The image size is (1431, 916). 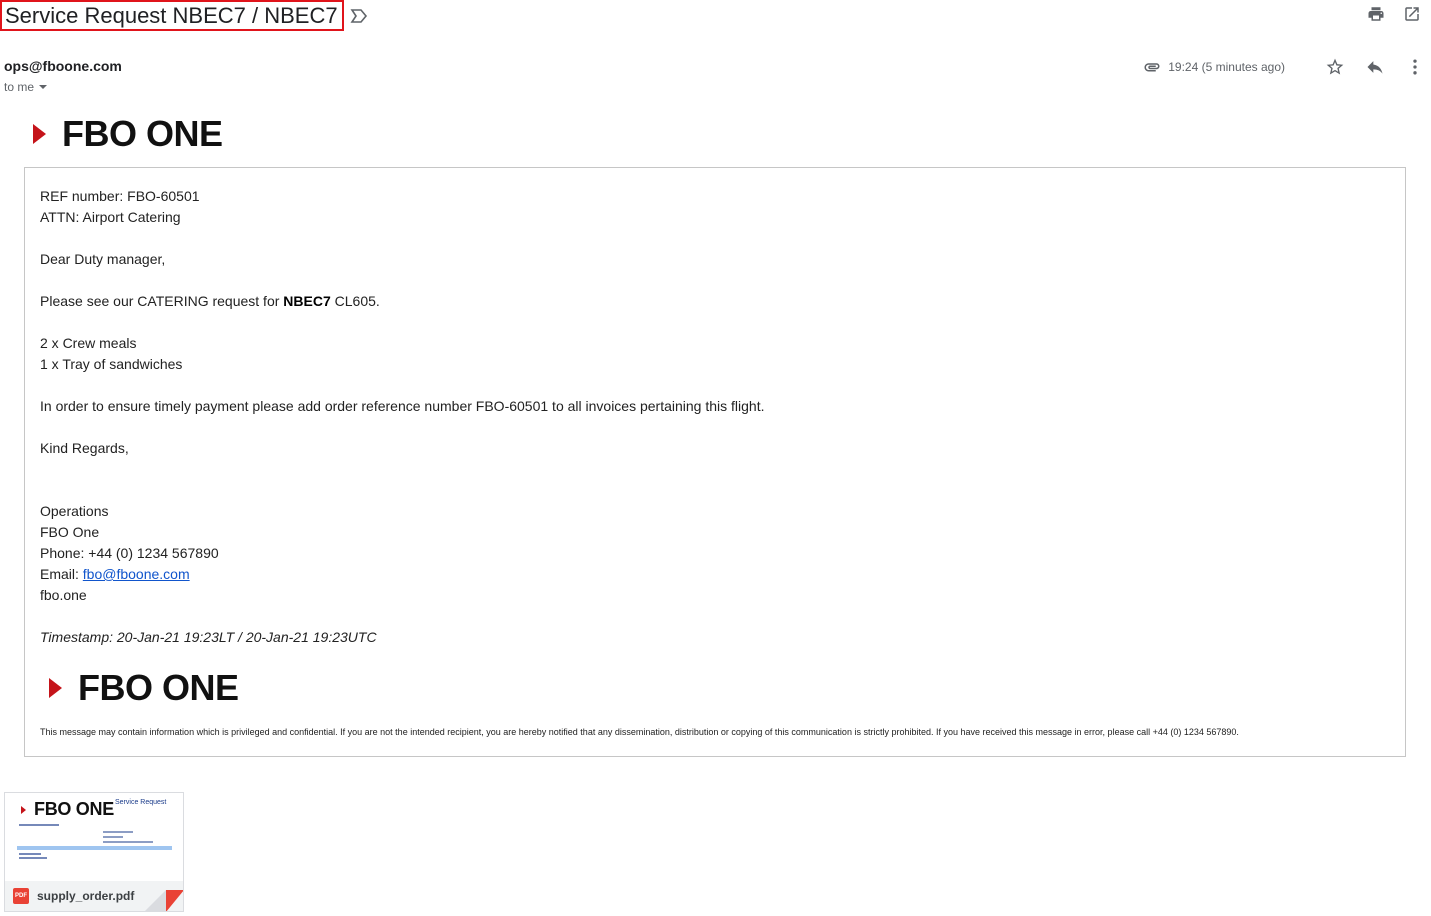 What do you see at coordinates (162, 301) in the screenshot?
I see `request-prefix: Please see our CATERING request for` at bounding box center [162, 301].